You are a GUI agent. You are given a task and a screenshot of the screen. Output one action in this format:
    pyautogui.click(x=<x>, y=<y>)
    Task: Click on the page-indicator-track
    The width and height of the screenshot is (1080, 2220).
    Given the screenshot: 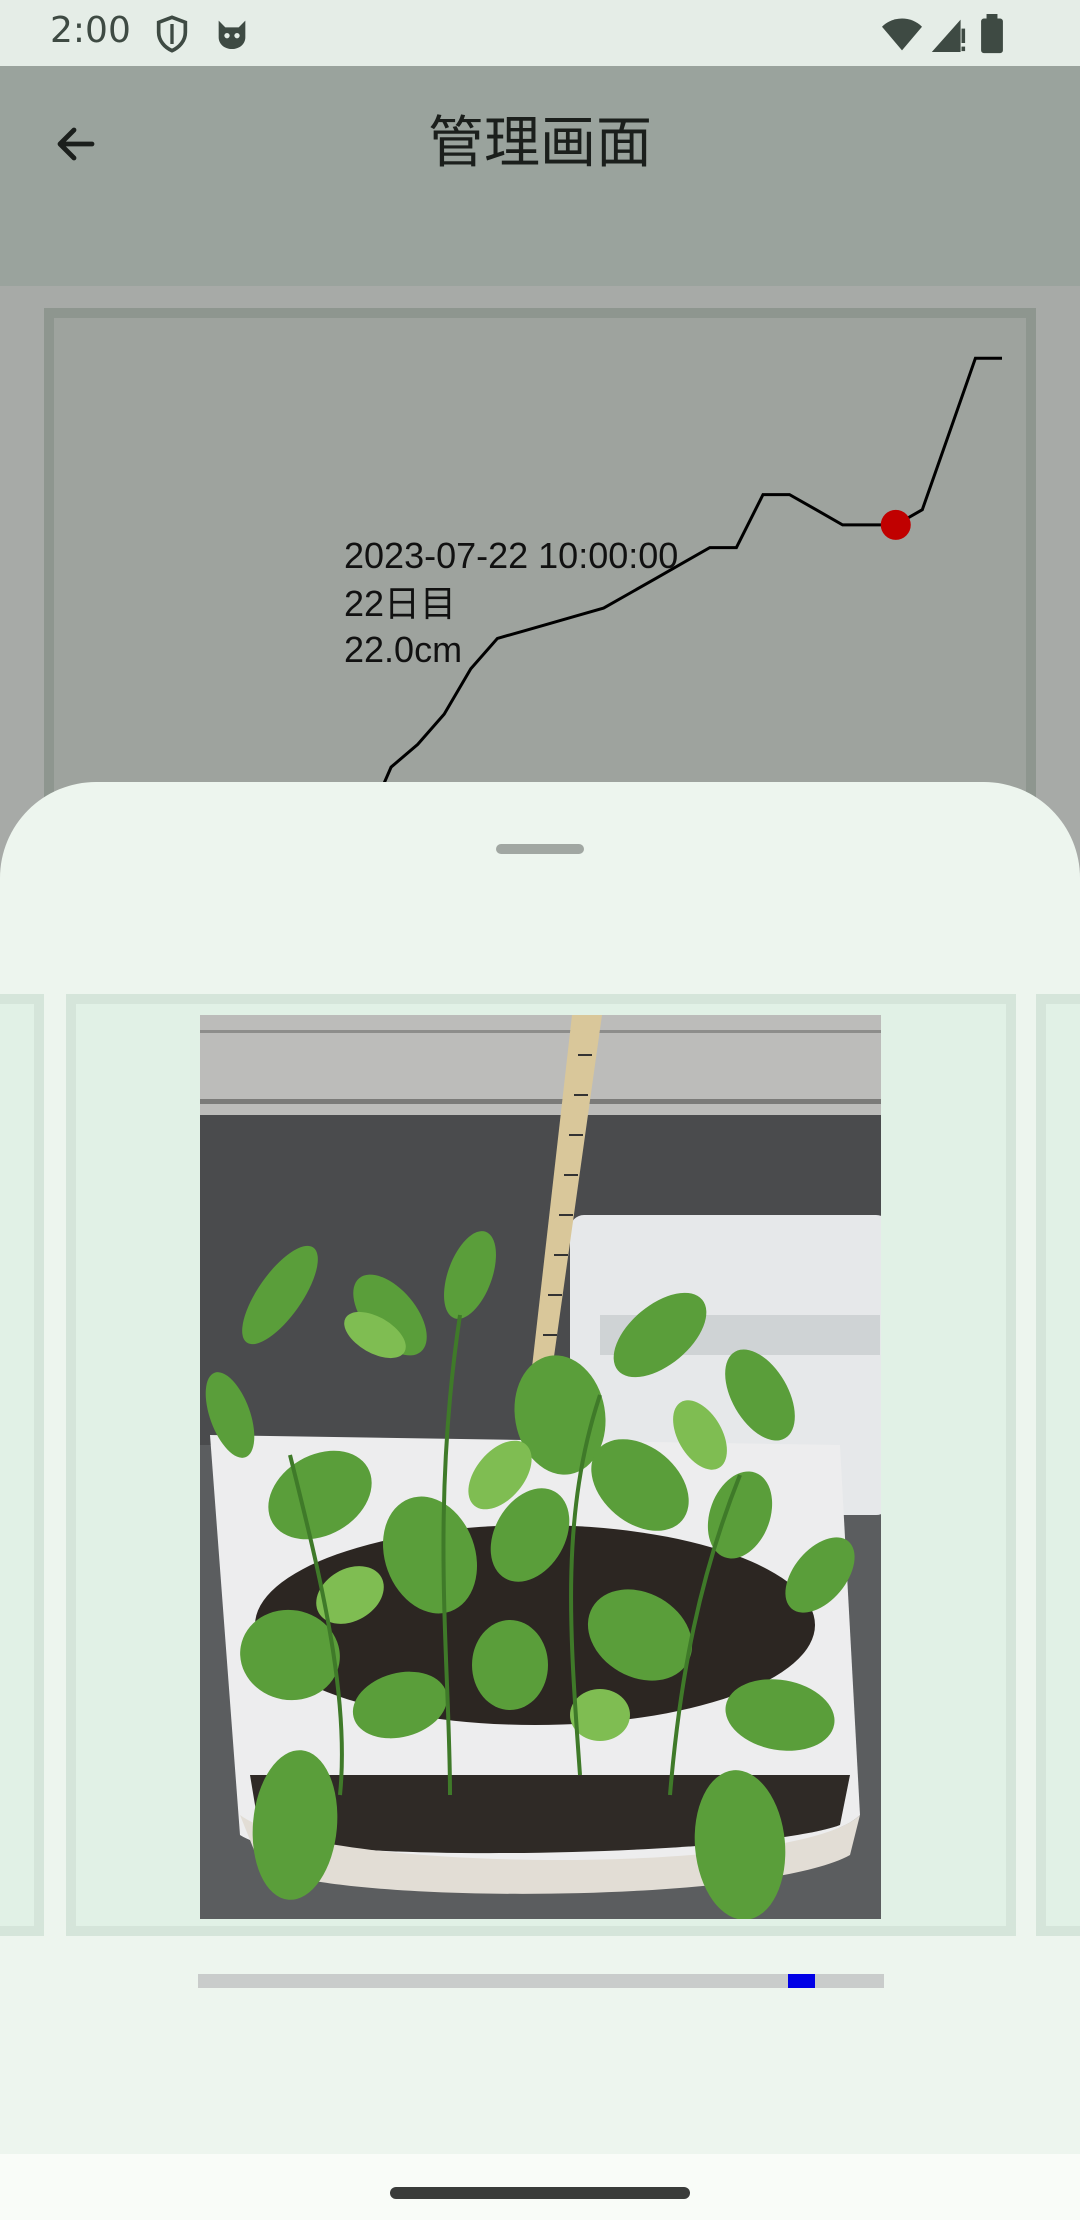 What is the action you would take?
    pyautogui.click(x=541, y=1981)
    